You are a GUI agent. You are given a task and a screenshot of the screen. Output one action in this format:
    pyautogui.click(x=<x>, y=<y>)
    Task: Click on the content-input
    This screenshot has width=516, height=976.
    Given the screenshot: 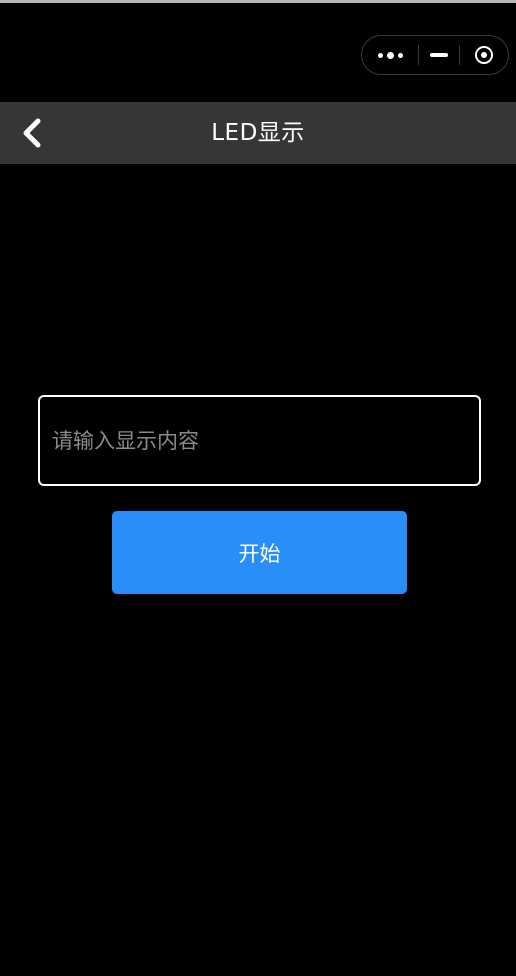 What is the action you would take?
    pyautogui.click(x=259, y=440)
    